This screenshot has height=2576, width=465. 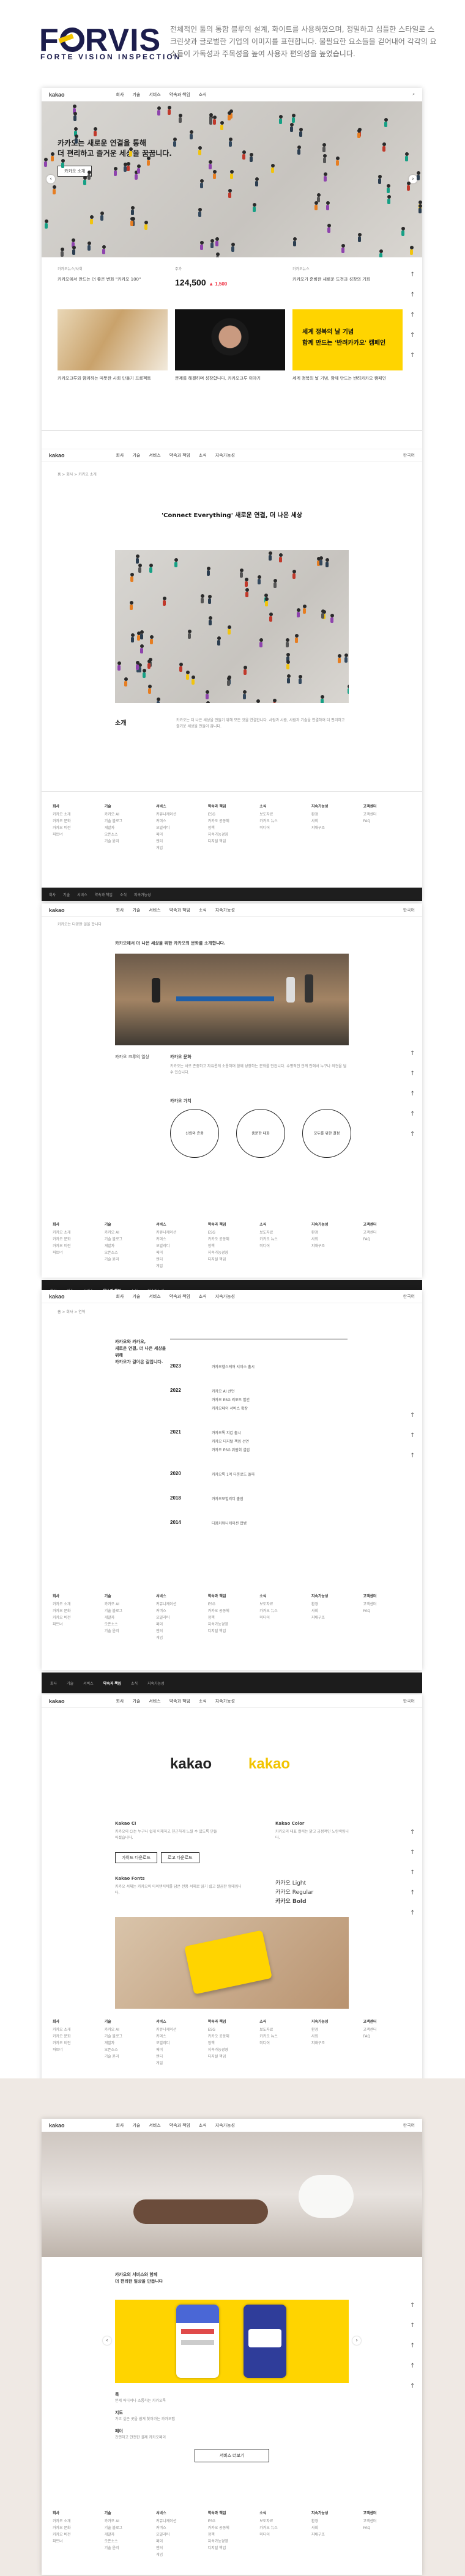 I want to click on footer-link: 개발자, so click(x=129, y=1617).